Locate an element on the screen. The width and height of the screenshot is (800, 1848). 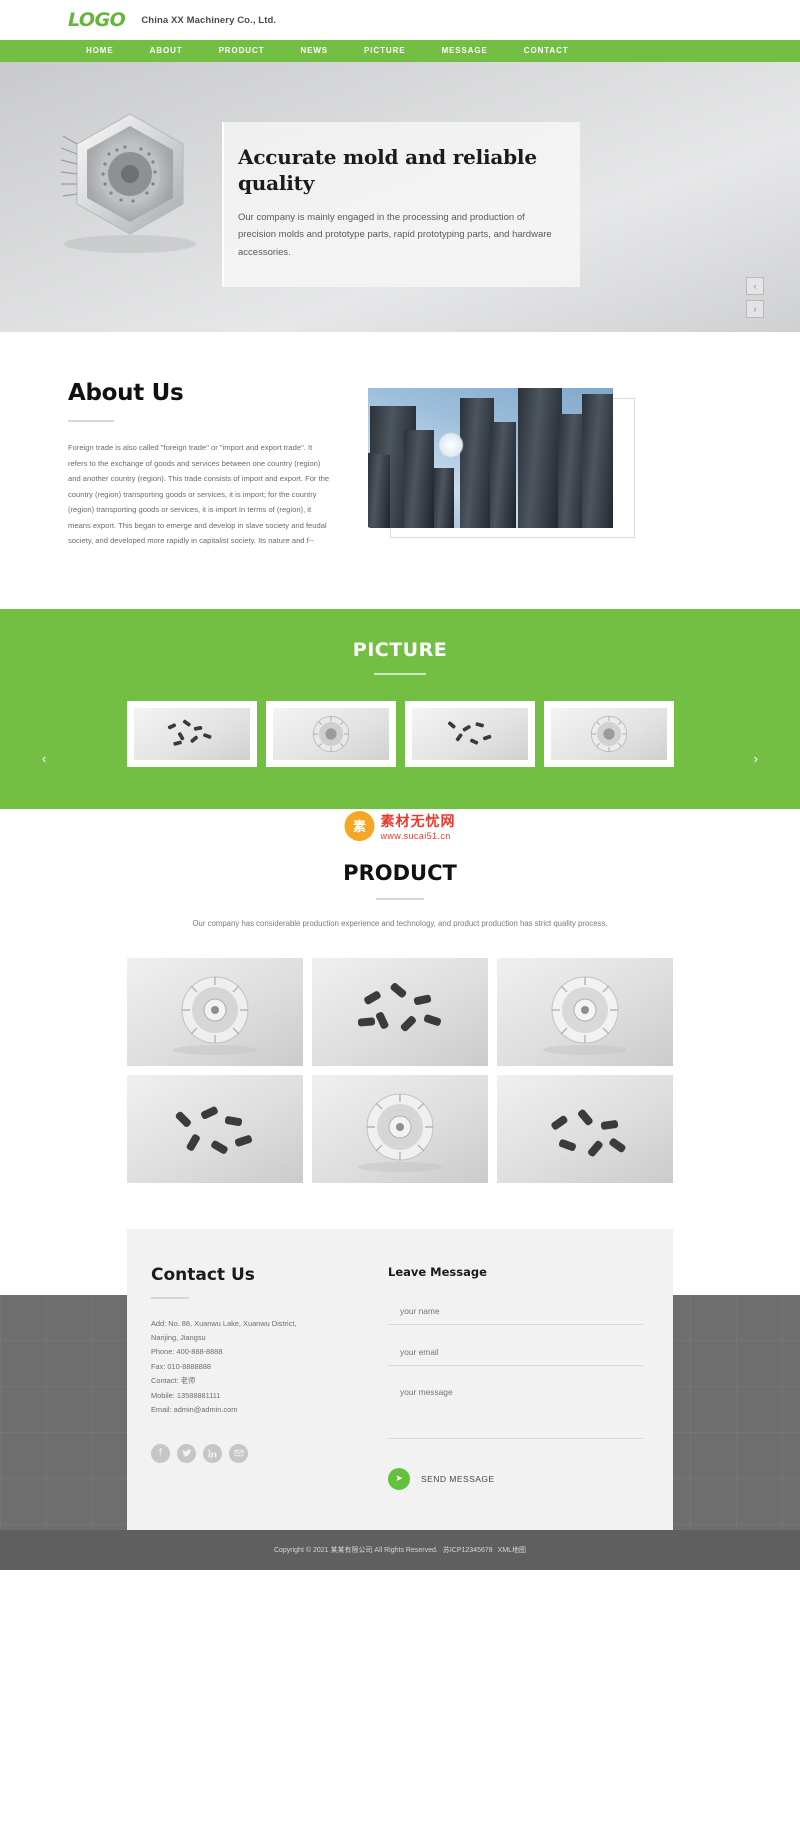
top-bar: LOGO China XX Machinery Co., Ltd. is located at coordinates (400, 20).